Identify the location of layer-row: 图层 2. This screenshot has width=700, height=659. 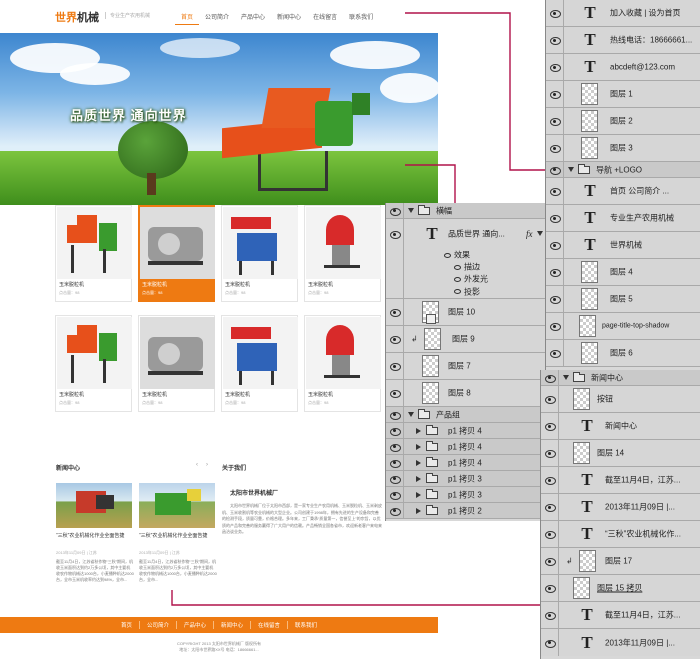
(623, 121).